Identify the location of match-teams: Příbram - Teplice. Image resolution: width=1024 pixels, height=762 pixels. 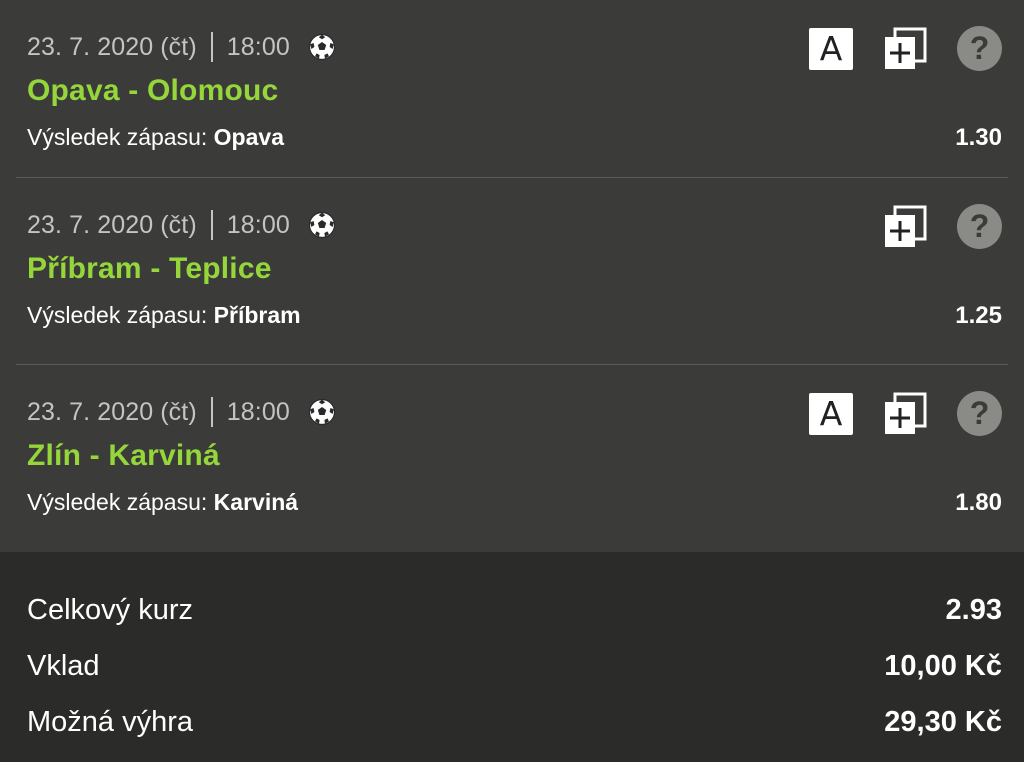
(149, 269).